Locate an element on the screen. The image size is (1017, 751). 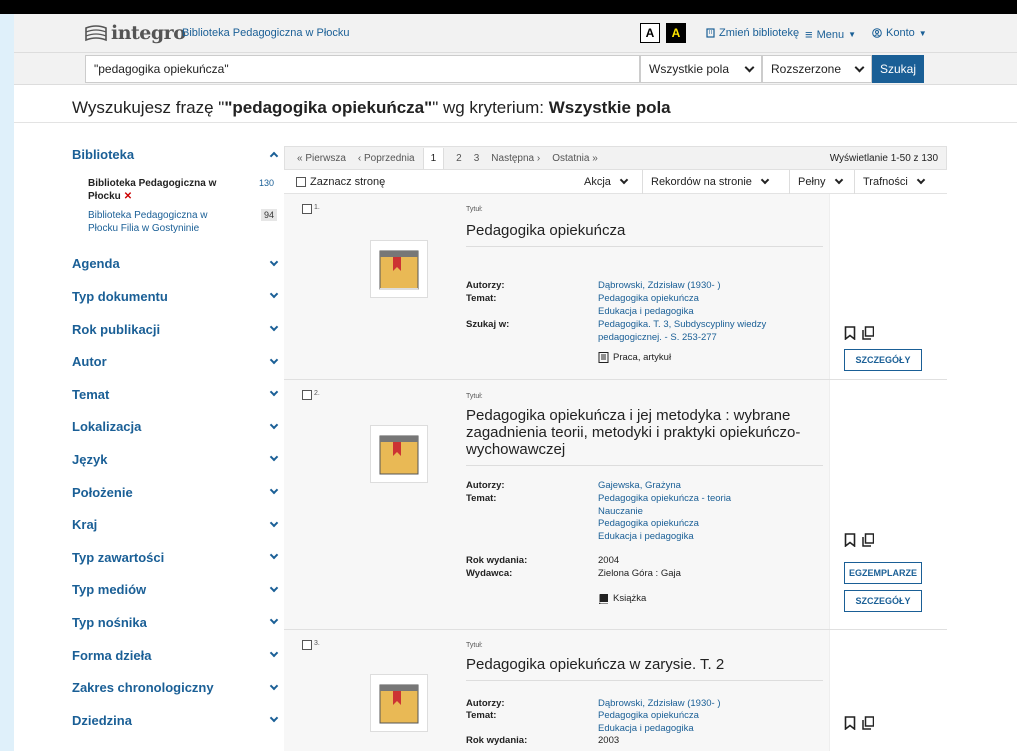
facet-2: Rok publikacji is located at coordinates (175, 329).